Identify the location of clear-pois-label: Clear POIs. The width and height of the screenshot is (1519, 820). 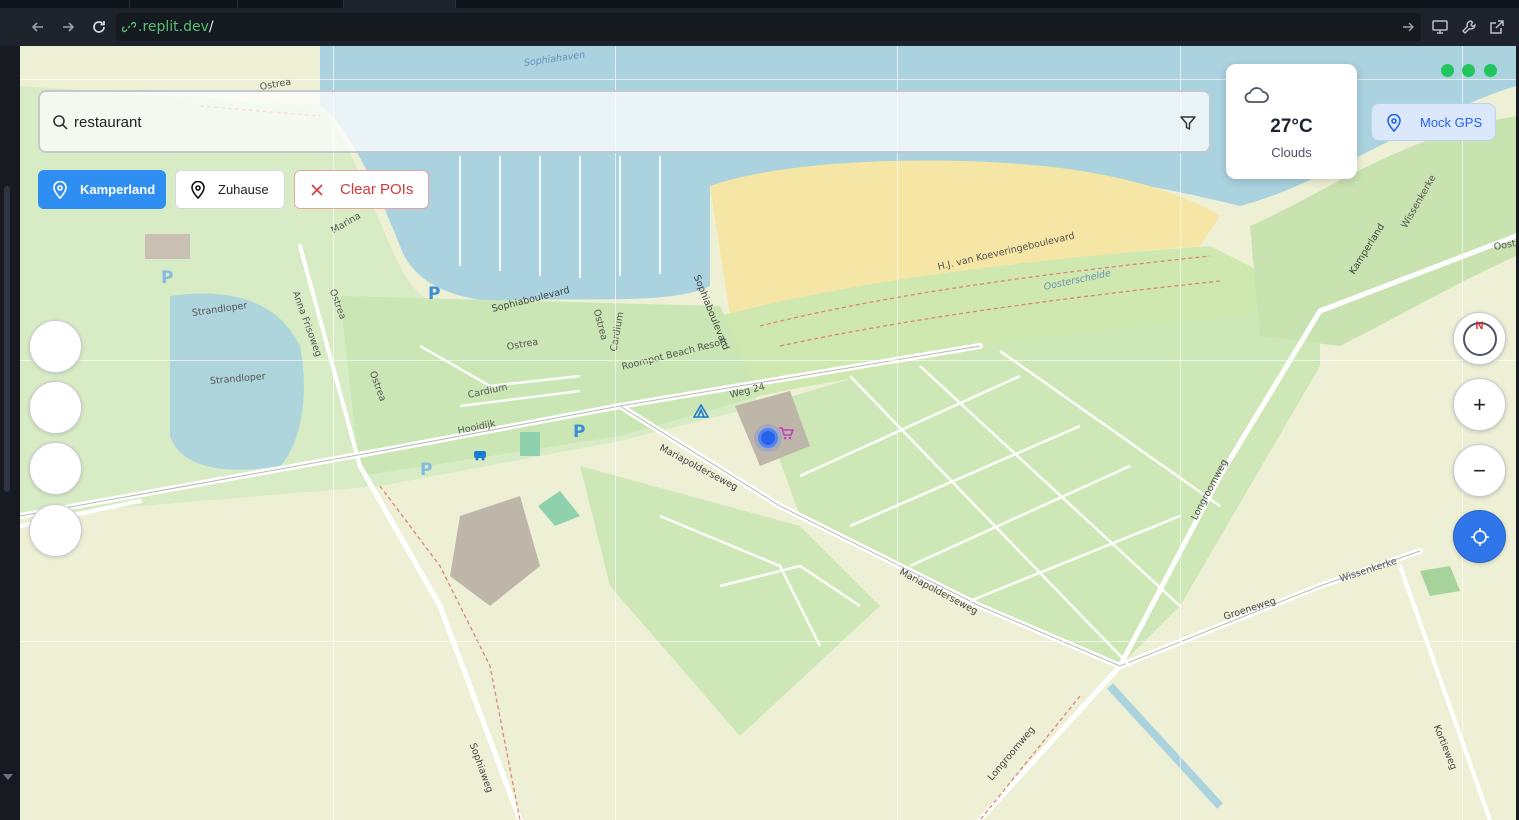
(377, 189).